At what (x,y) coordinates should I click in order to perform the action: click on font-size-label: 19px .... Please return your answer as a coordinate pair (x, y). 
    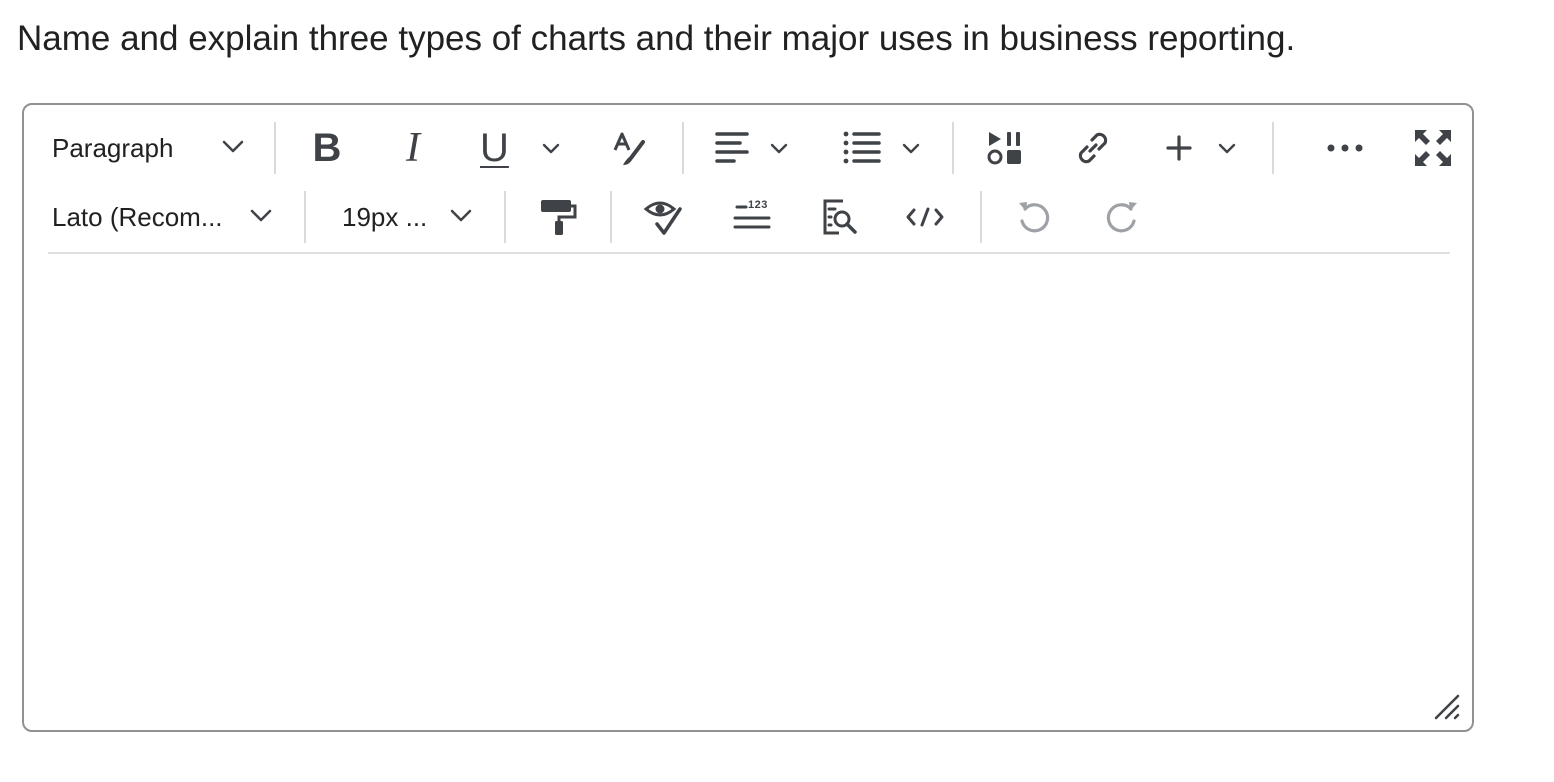
    Looking at the image, I should click on (385, 216).